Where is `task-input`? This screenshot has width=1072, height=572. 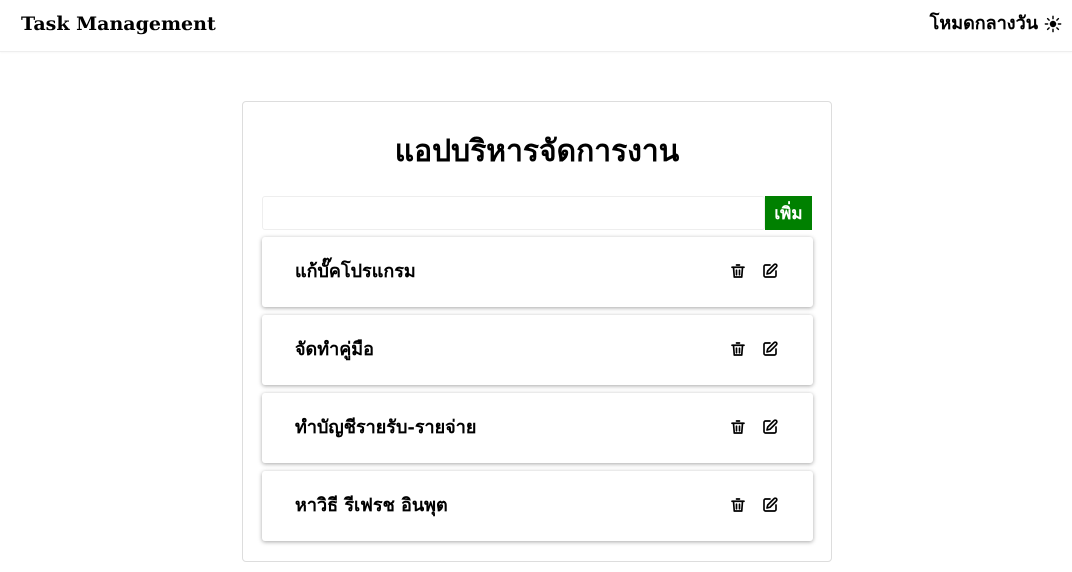 task-input is located at coordinates (513, 213).